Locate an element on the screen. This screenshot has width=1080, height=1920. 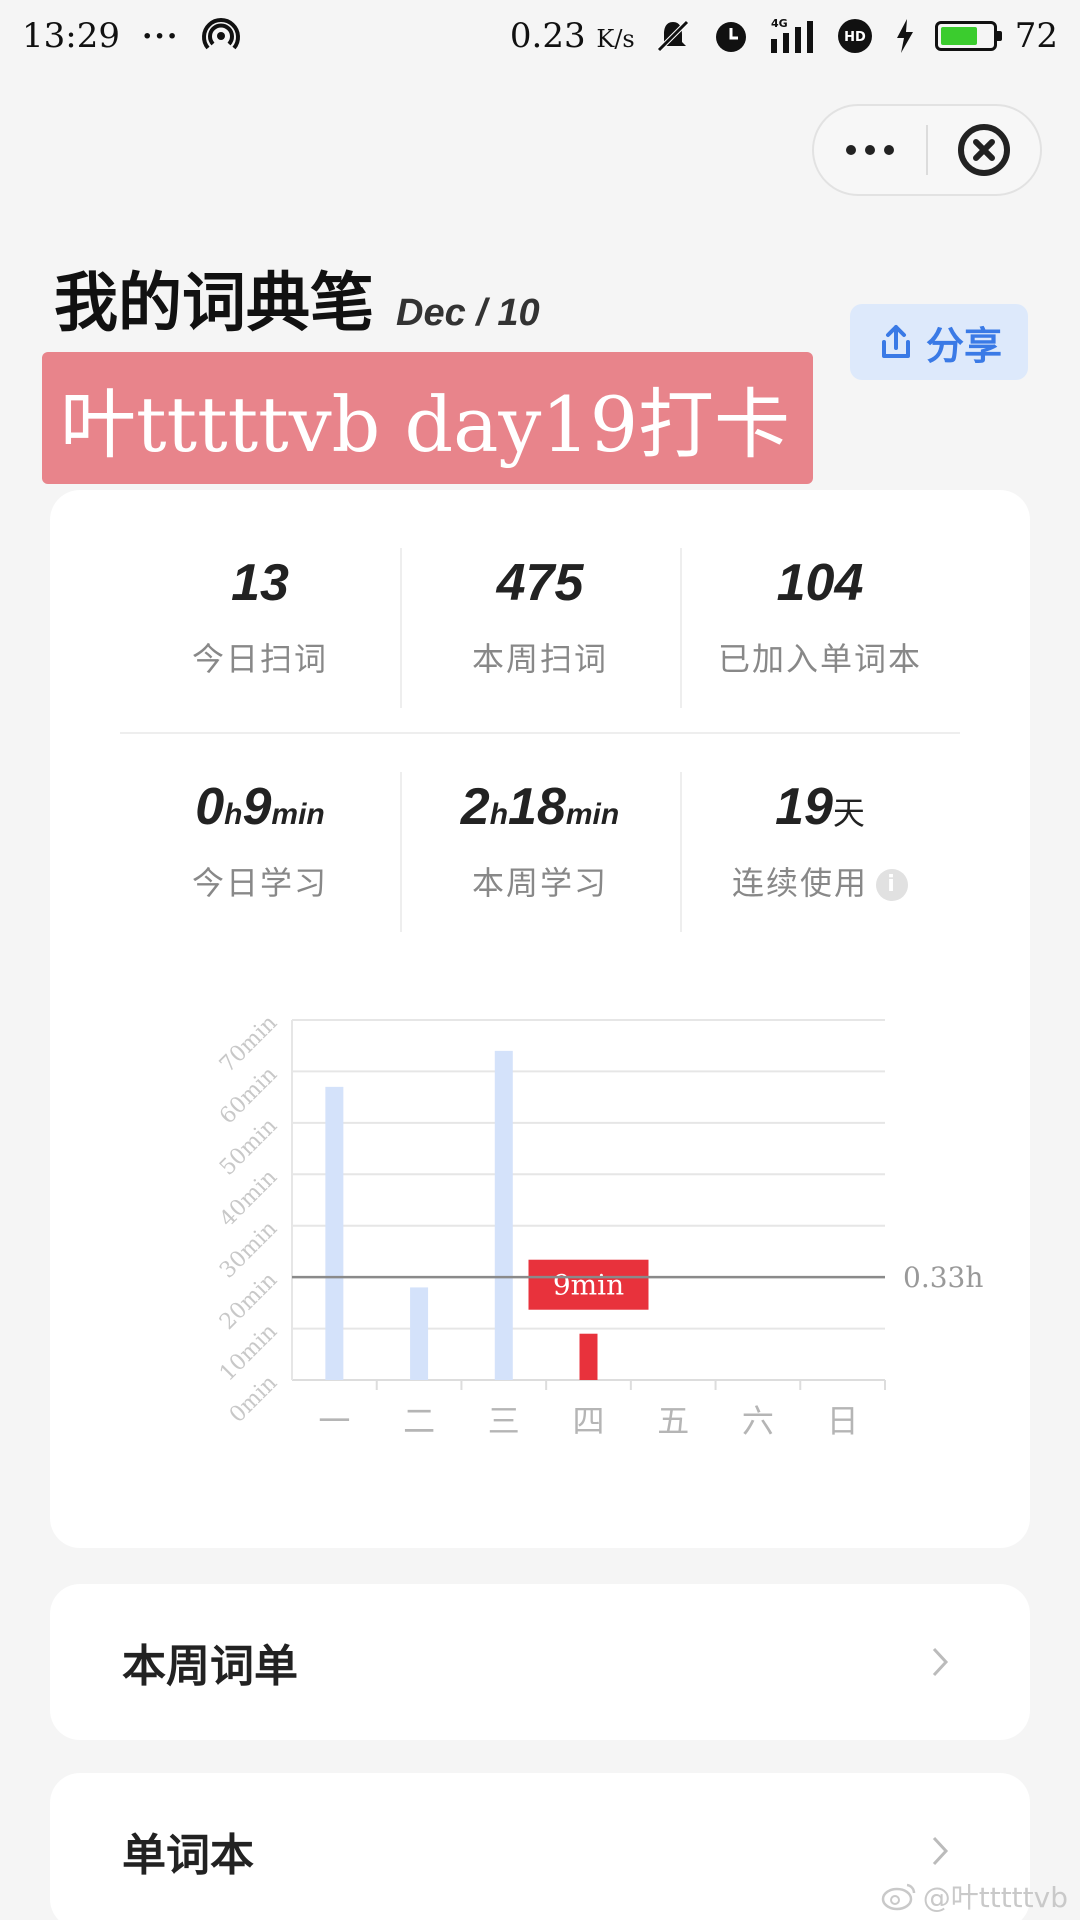
signal-icon: 4G is located at coordinates (793, 36).